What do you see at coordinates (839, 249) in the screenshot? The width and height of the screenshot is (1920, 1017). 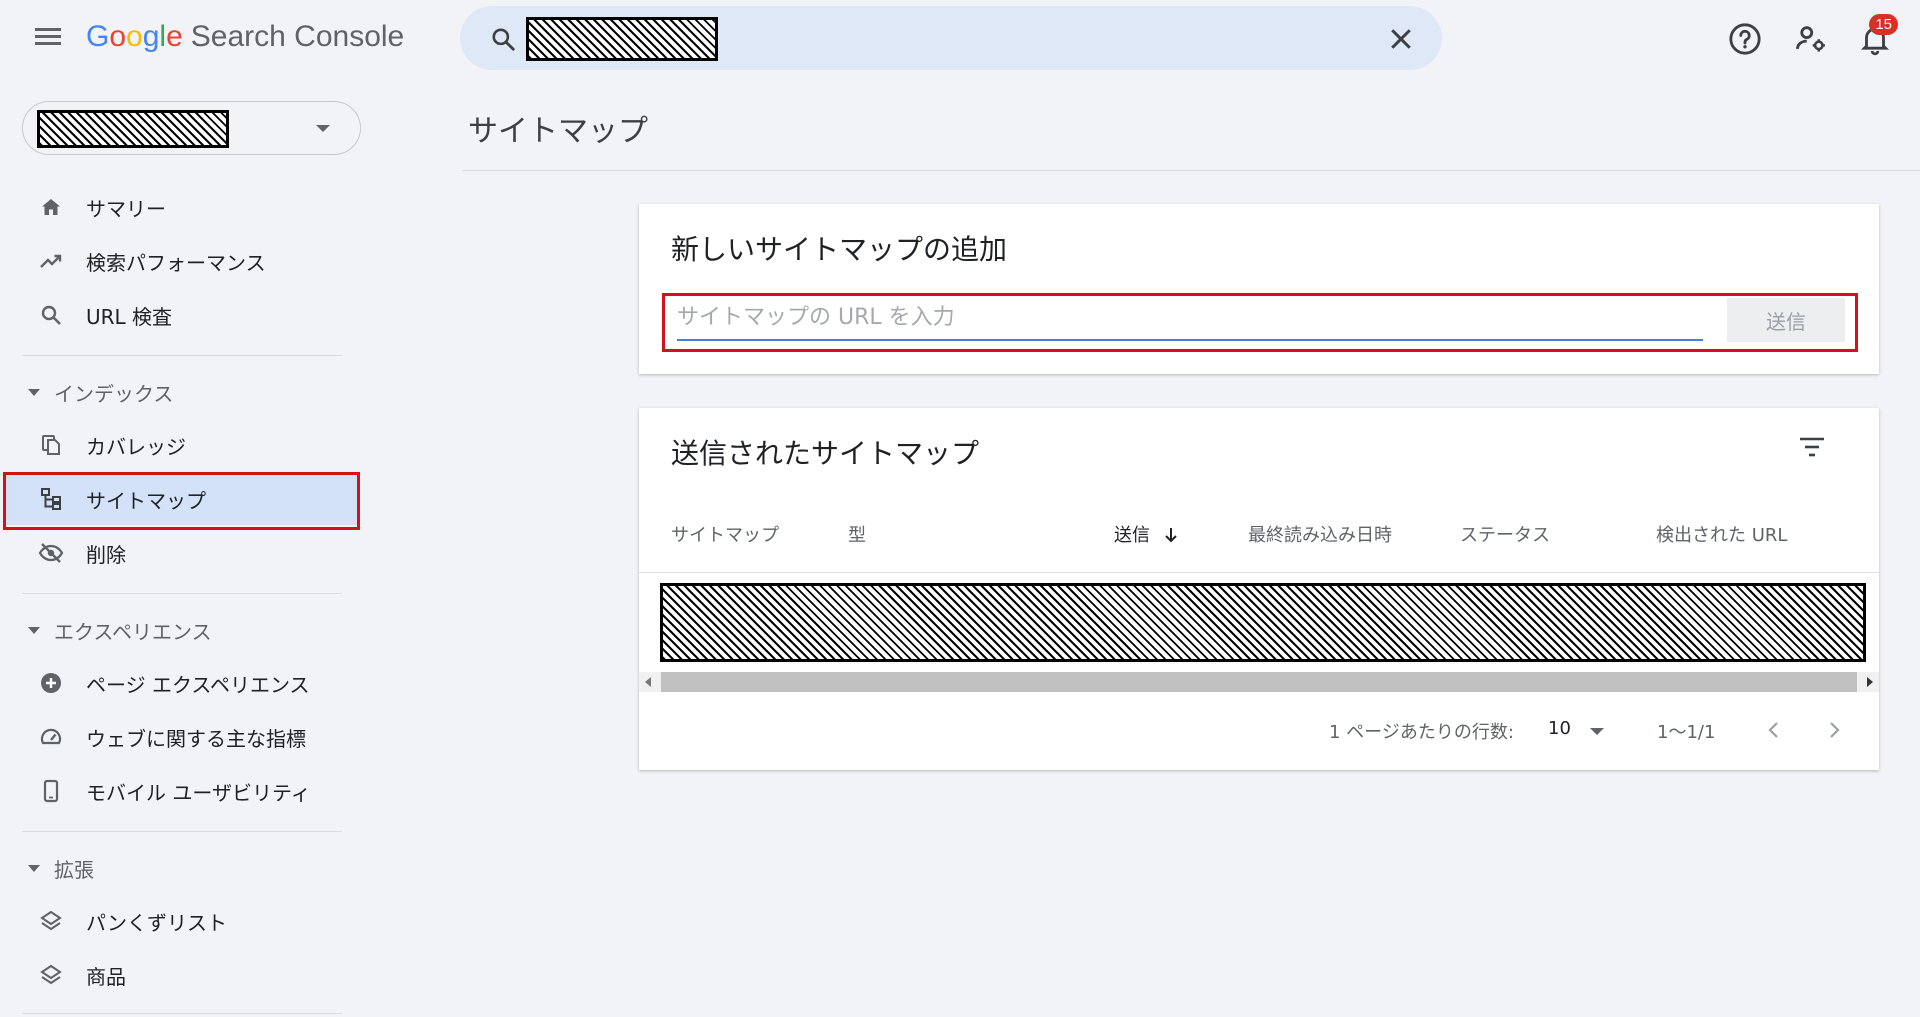 I see `add-sitemap-title: 新しいサイトマップの追加` at bounding box center [839, 249].